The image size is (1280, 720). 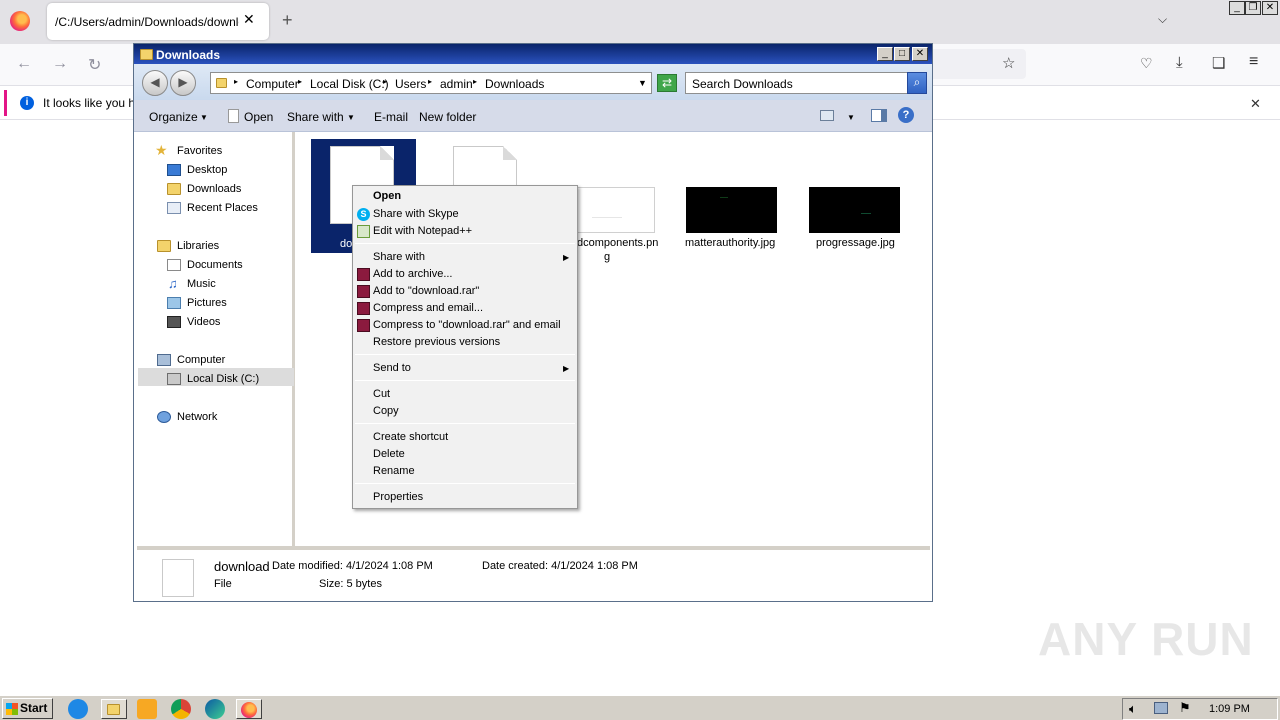 What do you see at coordinates (24, 64) in the screenshot?
I see `back-arrow-icon: ←` at bounding box center [24, 64].